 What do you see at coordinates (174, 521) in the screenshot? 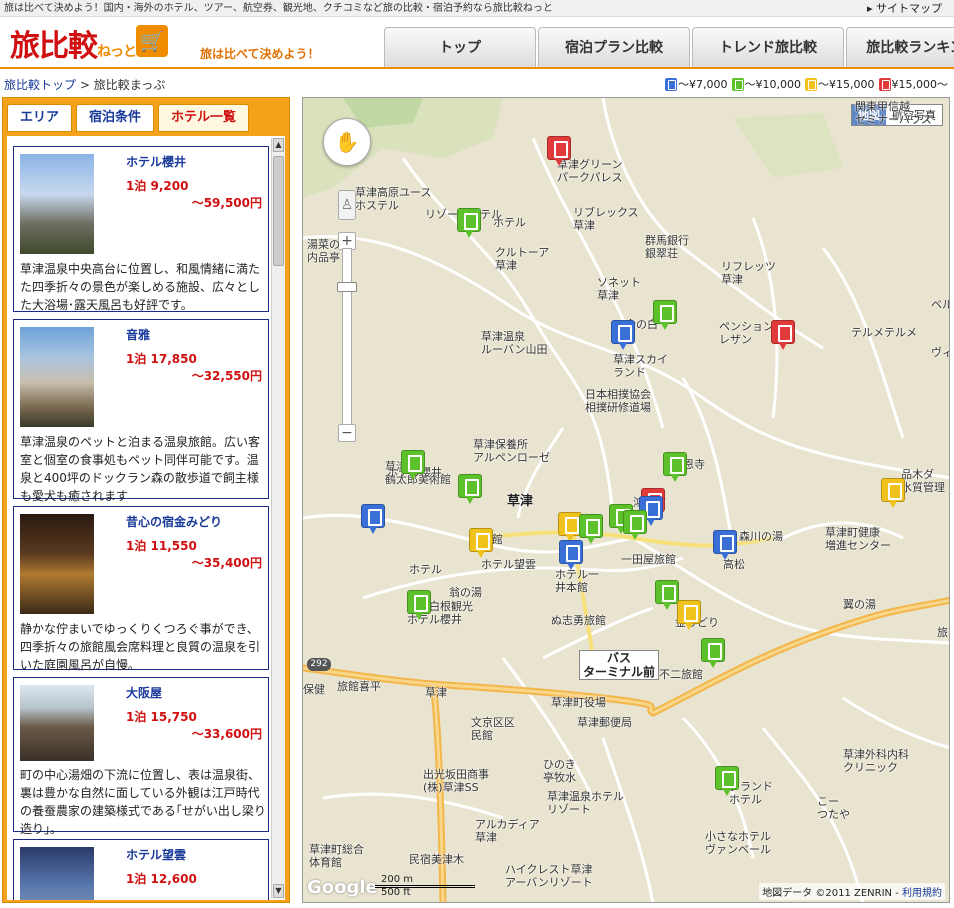
I see `hotel-name: 昔心の宿金みどり` at bounding box center [174, 521].